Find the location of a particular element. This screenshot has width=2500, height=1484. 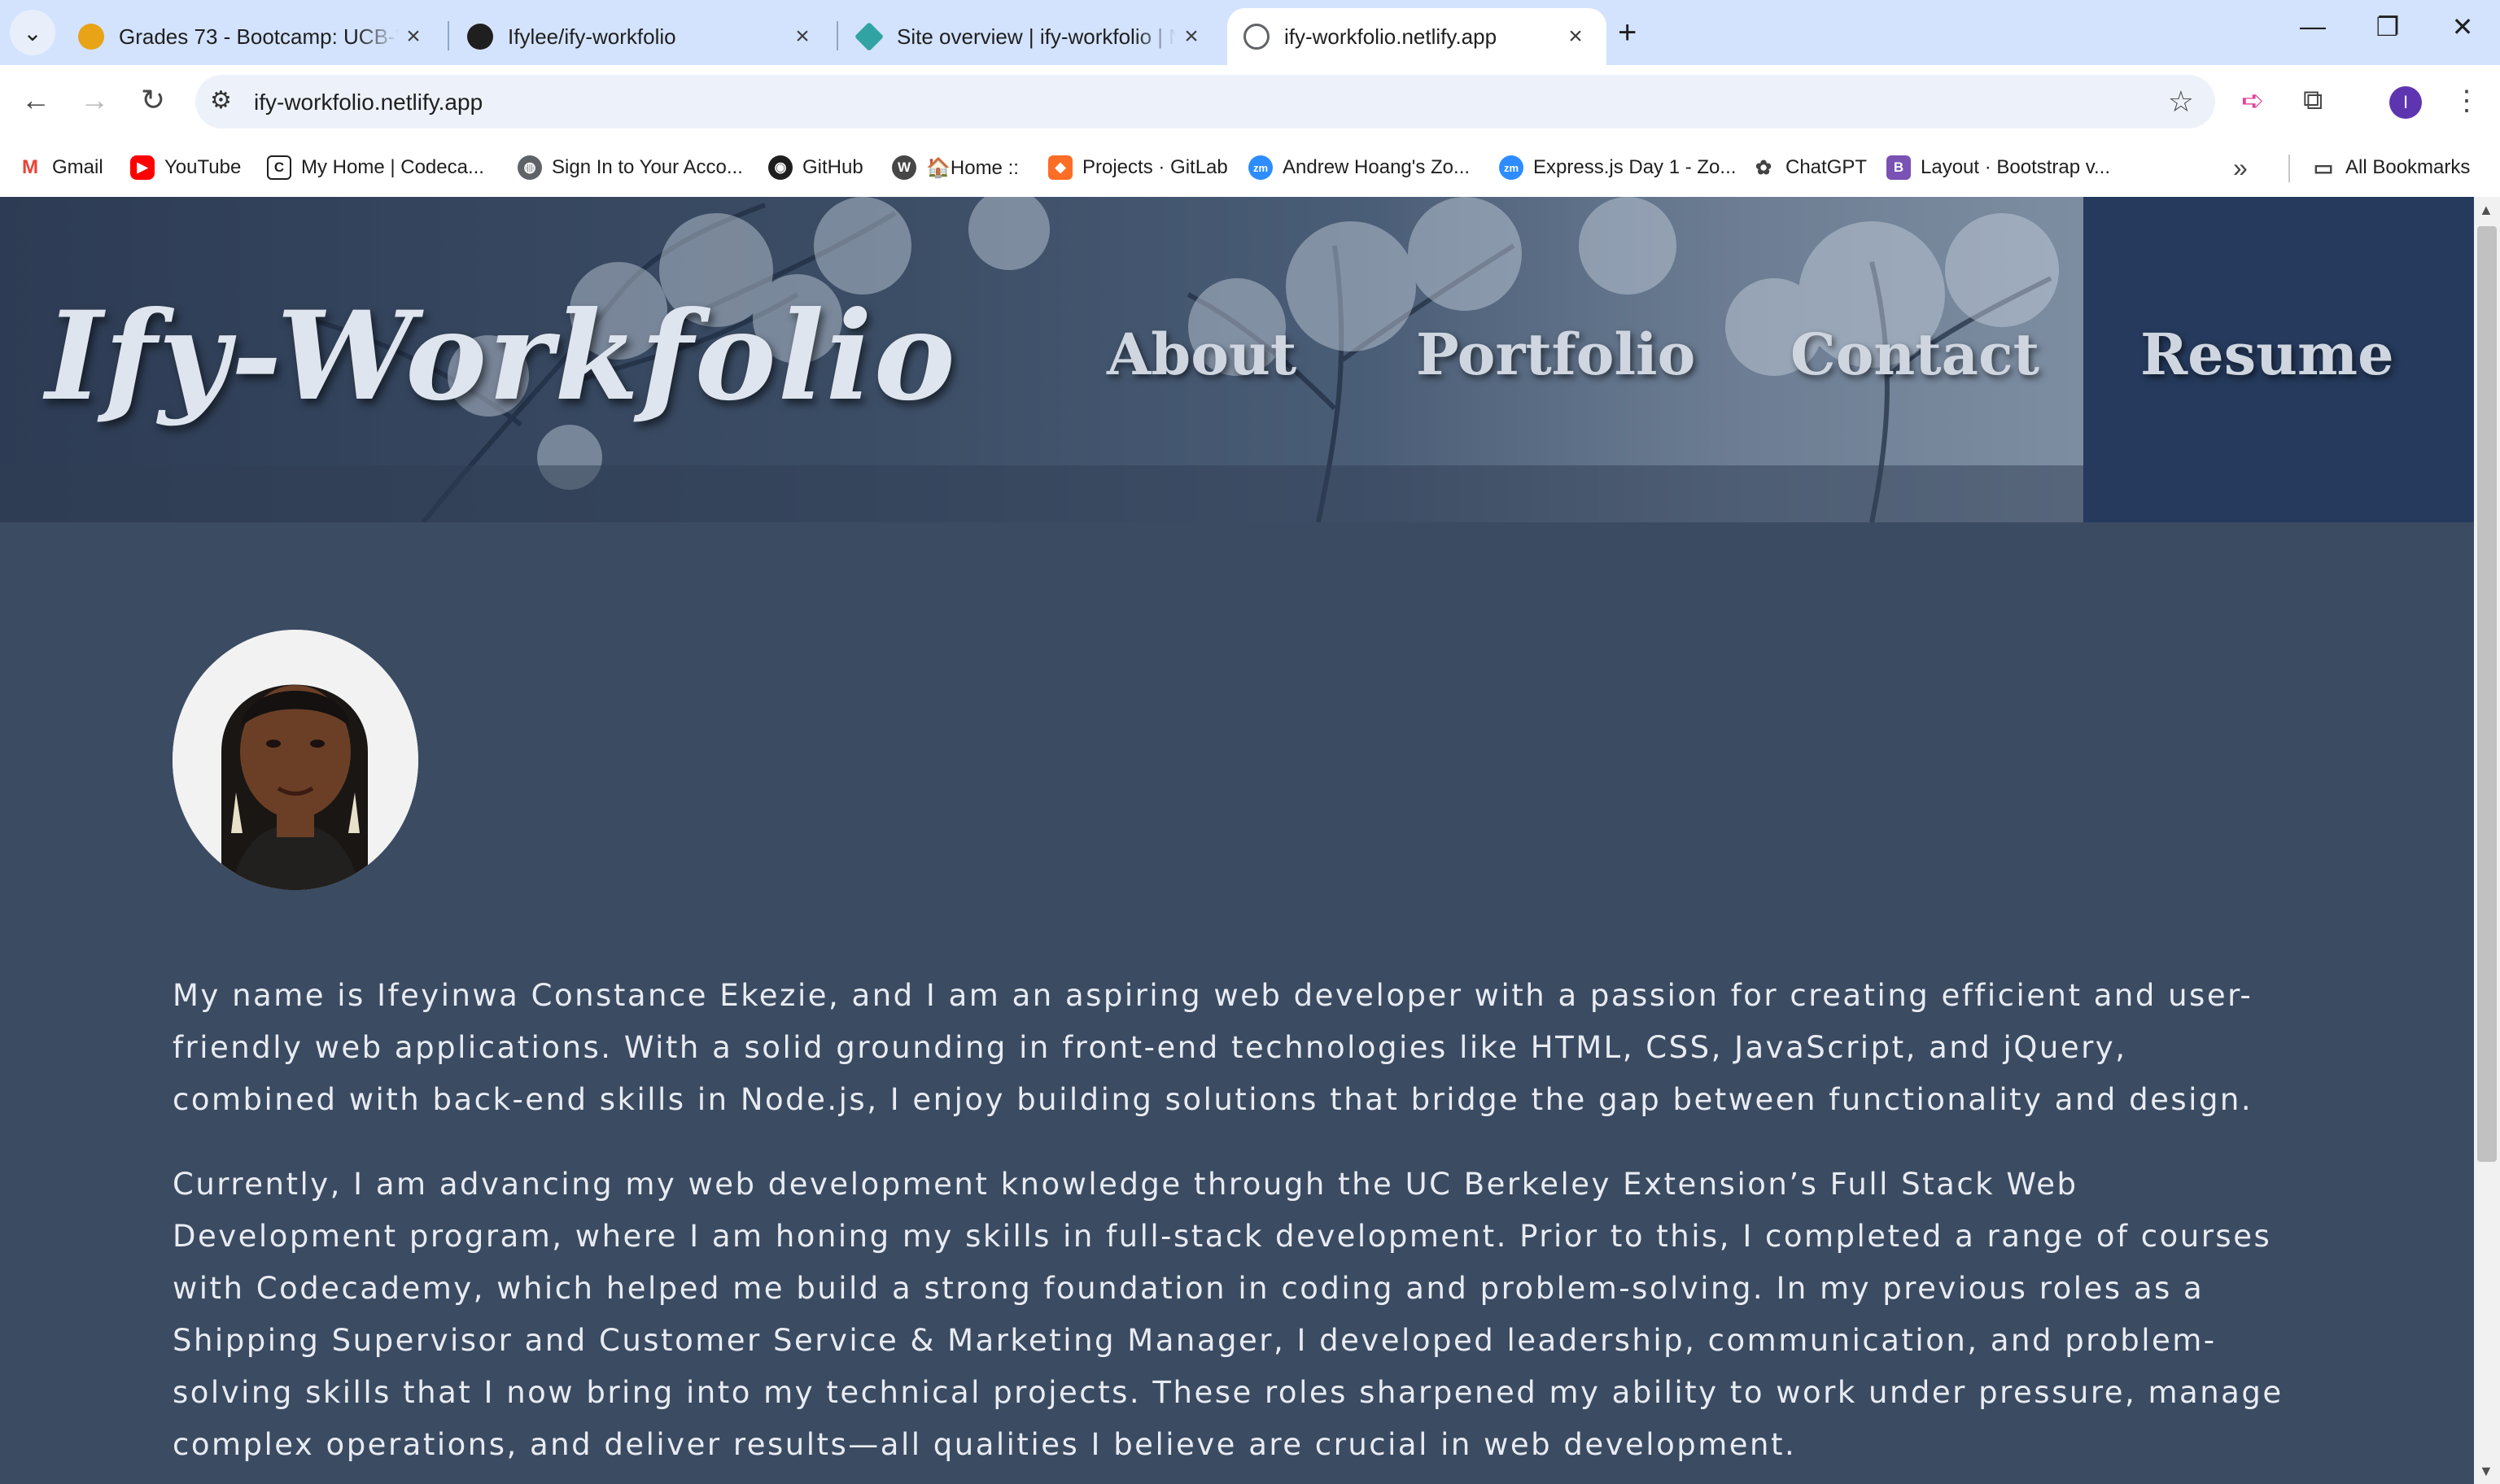

tab-title: Site overview | ify-workfolio | Netlify is located at coordinates (1037, 36).